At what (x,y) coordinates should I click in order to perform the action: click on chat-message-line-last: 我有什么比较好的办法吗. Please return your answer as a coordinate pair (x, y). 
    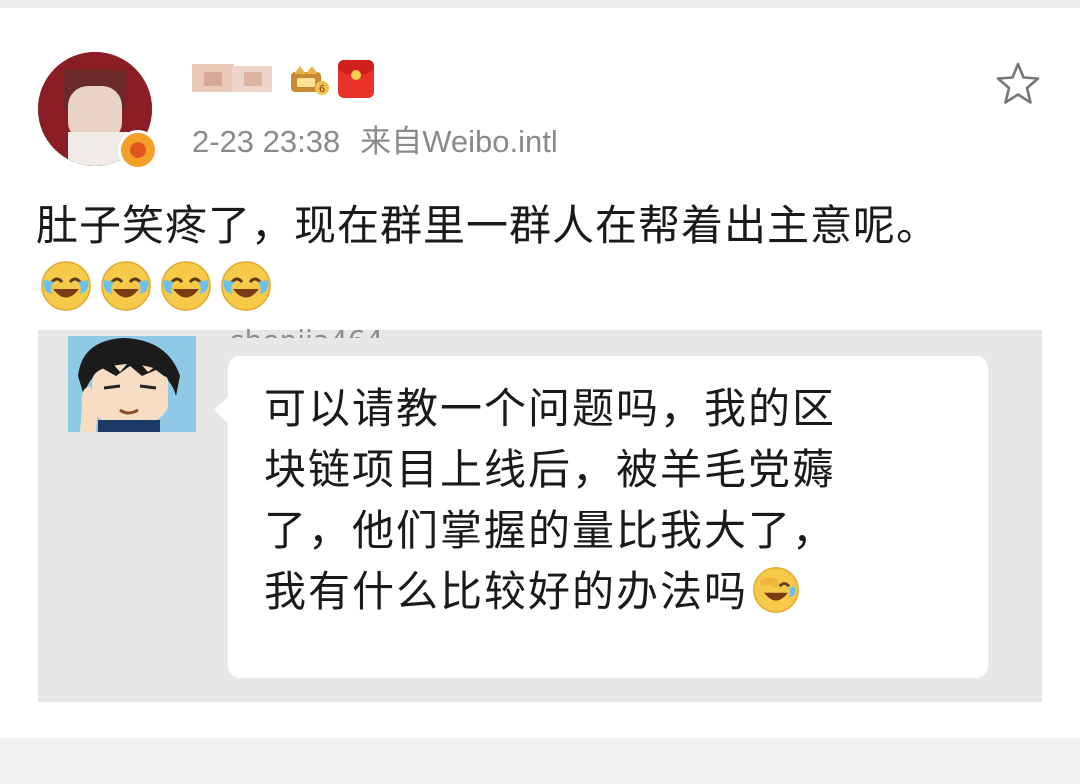
    Looking at the image, I should click on (611, 591).